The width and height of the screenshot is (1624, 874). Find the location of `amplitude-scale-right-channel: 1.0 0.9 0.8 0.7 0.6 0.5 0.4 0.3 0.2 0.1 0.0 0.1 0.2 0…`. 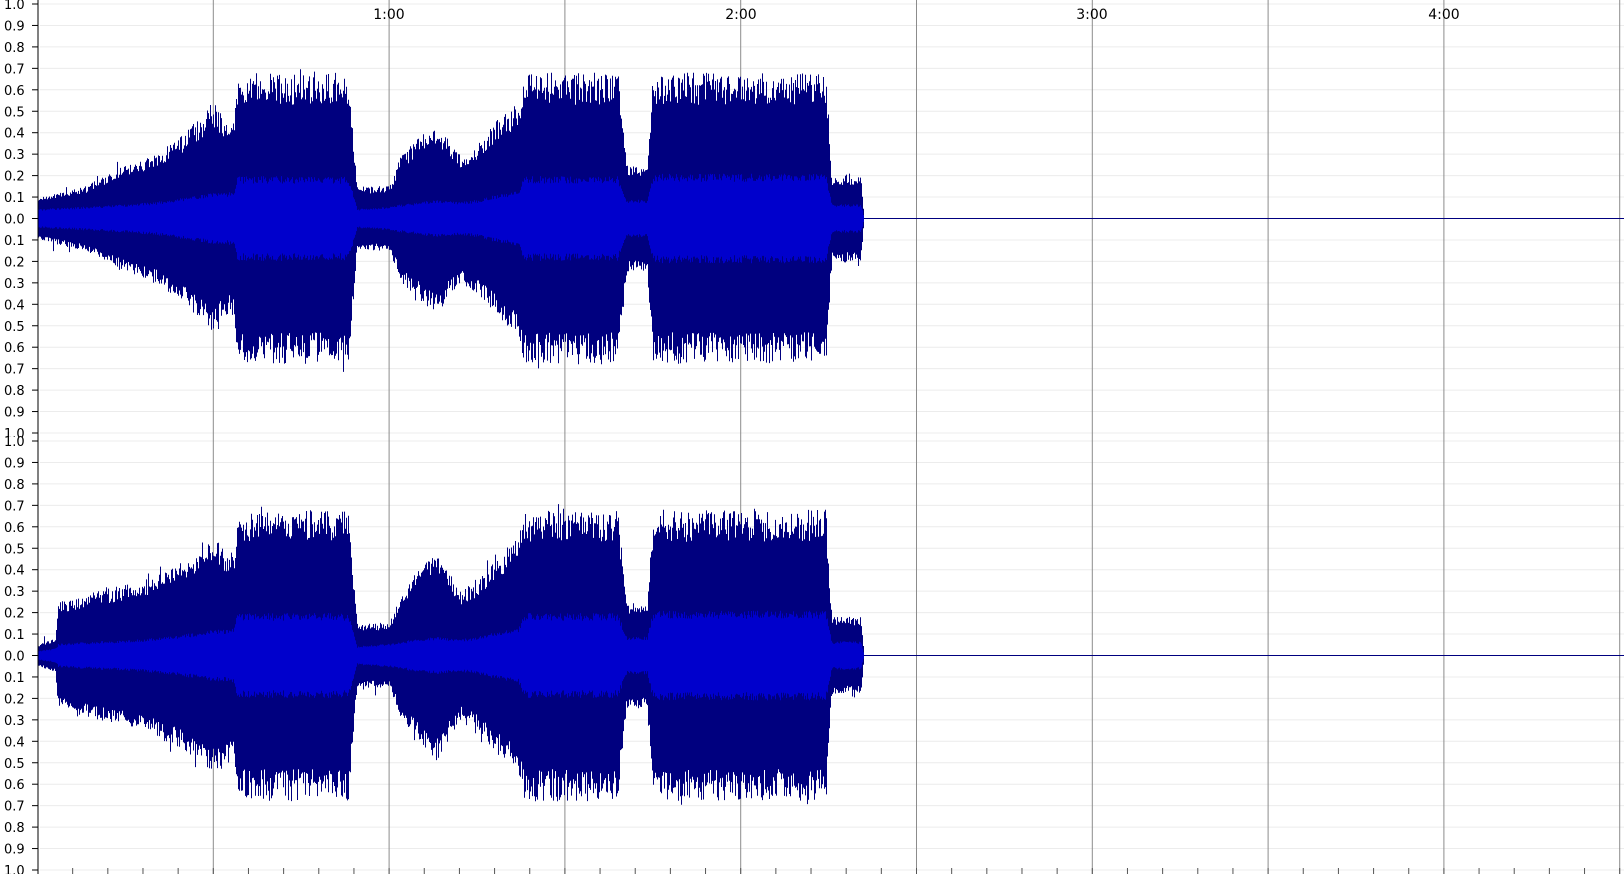

amplitude-scale-right-channel: 1.0 0.9 0.8 0.7 0.6 0.5 0.4 0.3 0.2 0.1 0.0 0.1 0.2 0… is located at coordinates (19, 654).